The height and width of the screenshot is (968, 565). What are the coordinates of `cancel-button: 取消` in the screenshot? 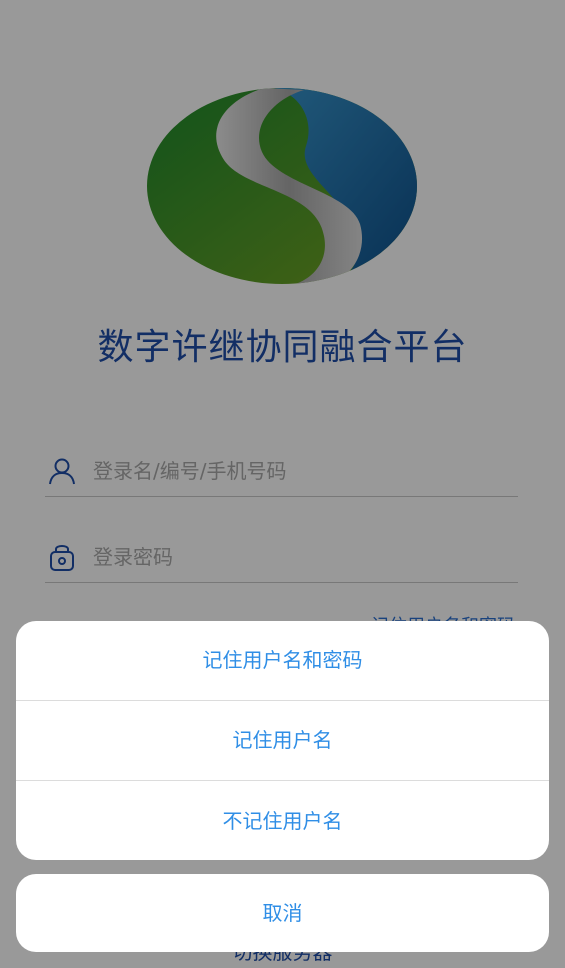 It's located at (282, 913).